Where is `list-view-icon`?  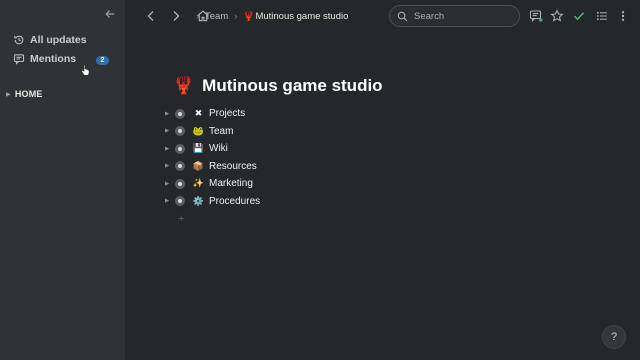
list-view-icon is located at coordinates (602, 16).